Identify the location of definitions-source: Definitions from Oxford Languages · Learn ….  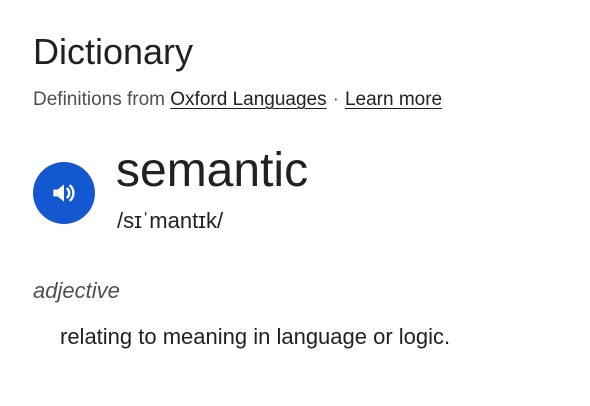
(237, 100).